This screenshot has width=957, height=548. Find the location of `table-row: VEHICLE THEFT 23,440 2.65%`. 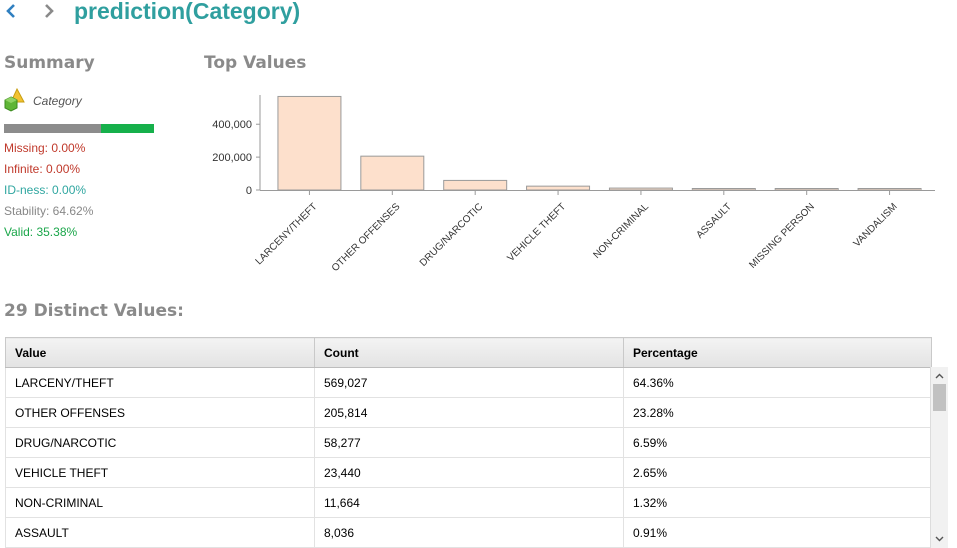

table-row: VEHICLE THEFT 23,440 2.65% is located at coordinates (468, 472).